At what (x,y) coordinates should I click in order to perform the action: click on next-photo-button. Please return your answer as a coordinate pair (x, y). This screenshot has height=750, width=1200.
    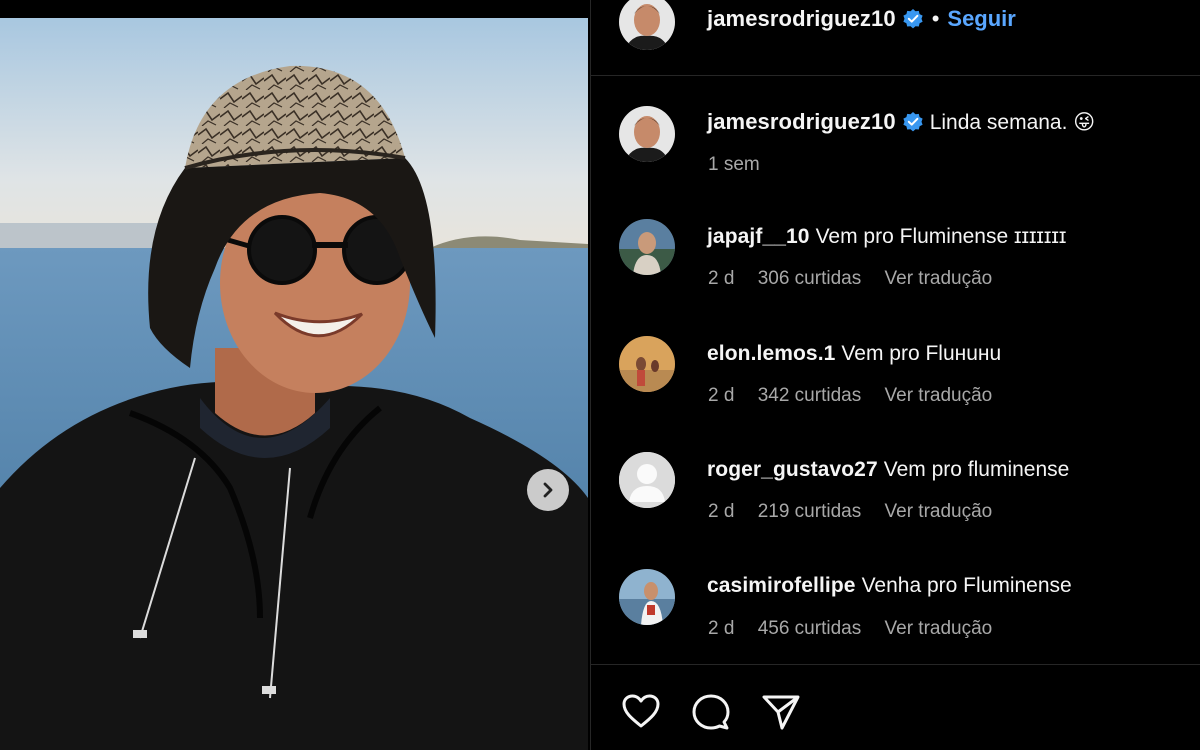
    Looking at the image, I should click on (548, 490).